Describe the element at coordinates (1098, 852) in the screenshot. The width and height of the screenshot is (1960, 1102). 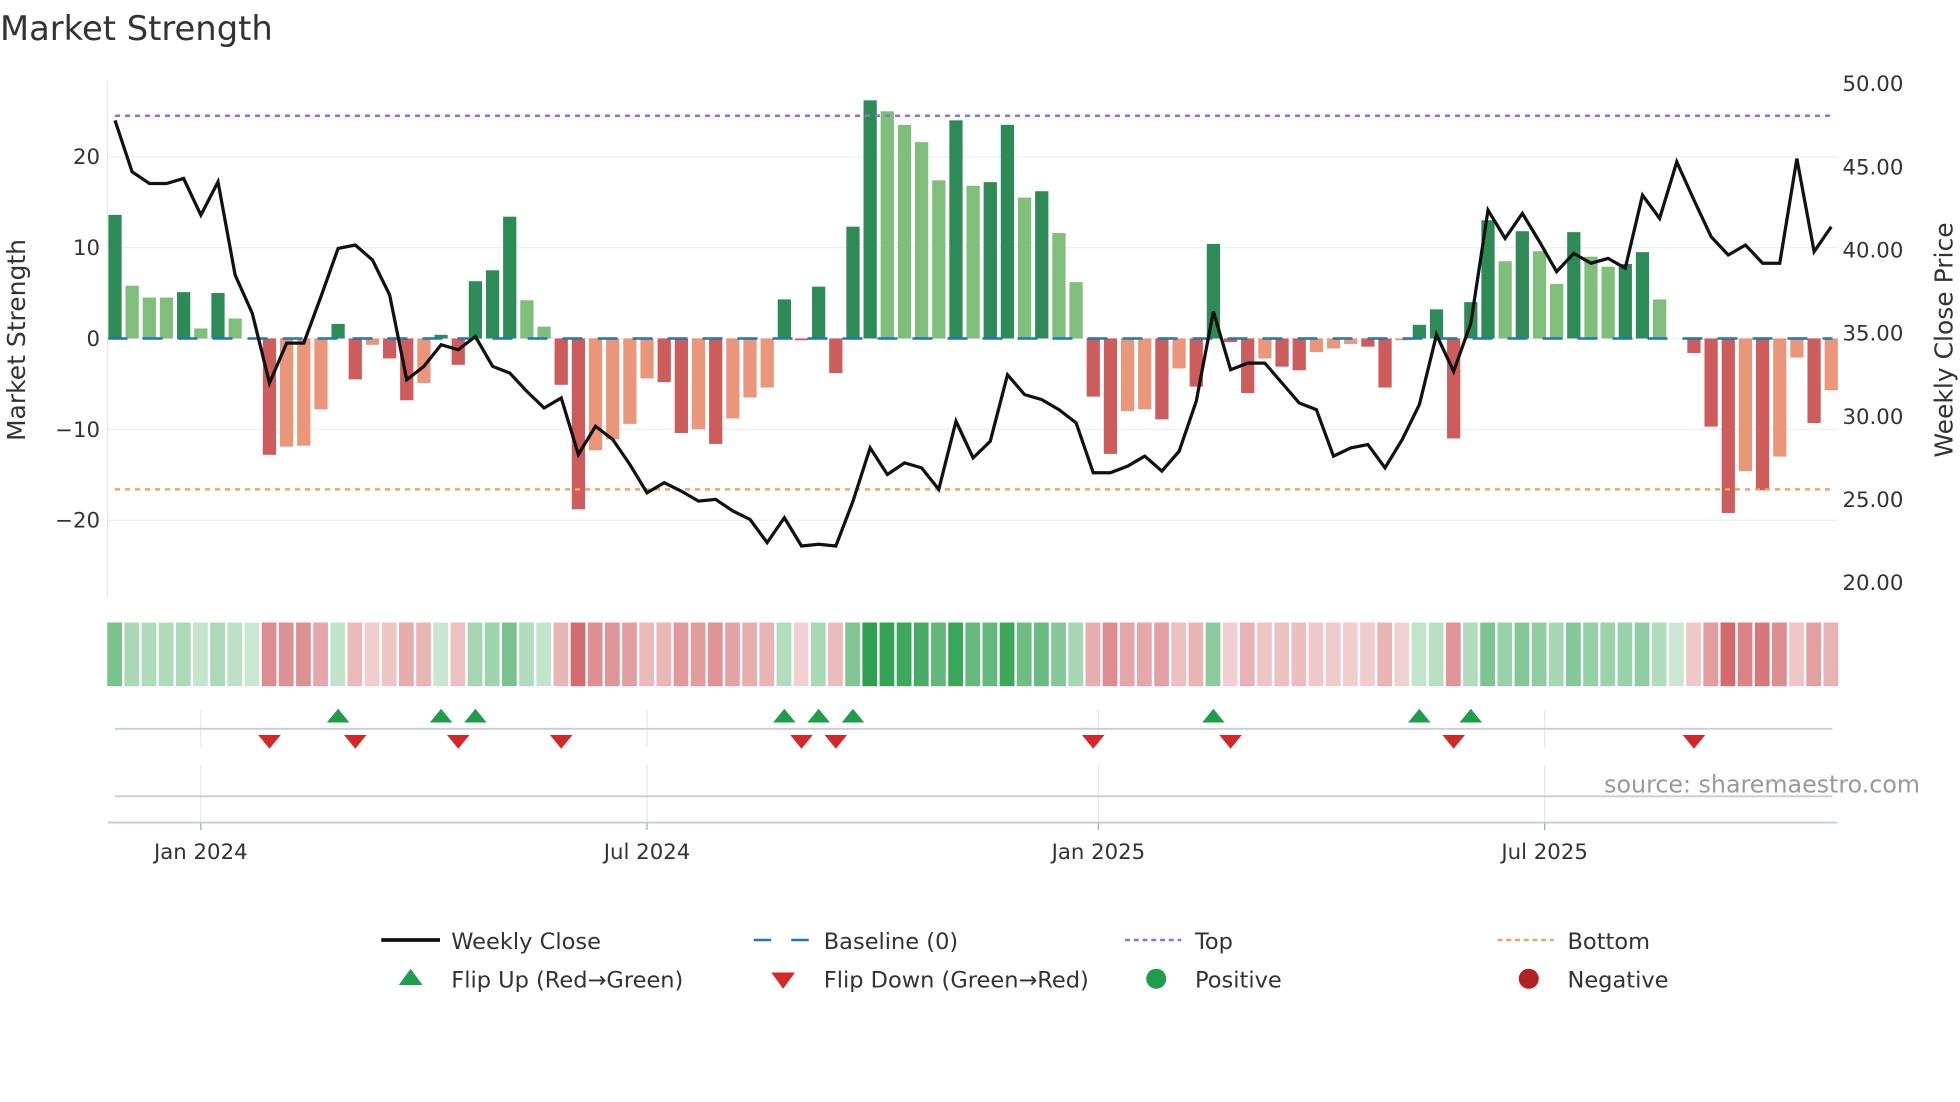
I see `x-tick-label: Jan 2025` at that location.